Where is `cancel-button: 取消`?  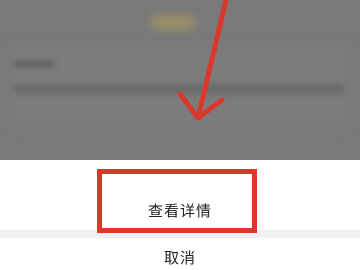
cancel-button: 取消 is located at coordinates (180, 257).